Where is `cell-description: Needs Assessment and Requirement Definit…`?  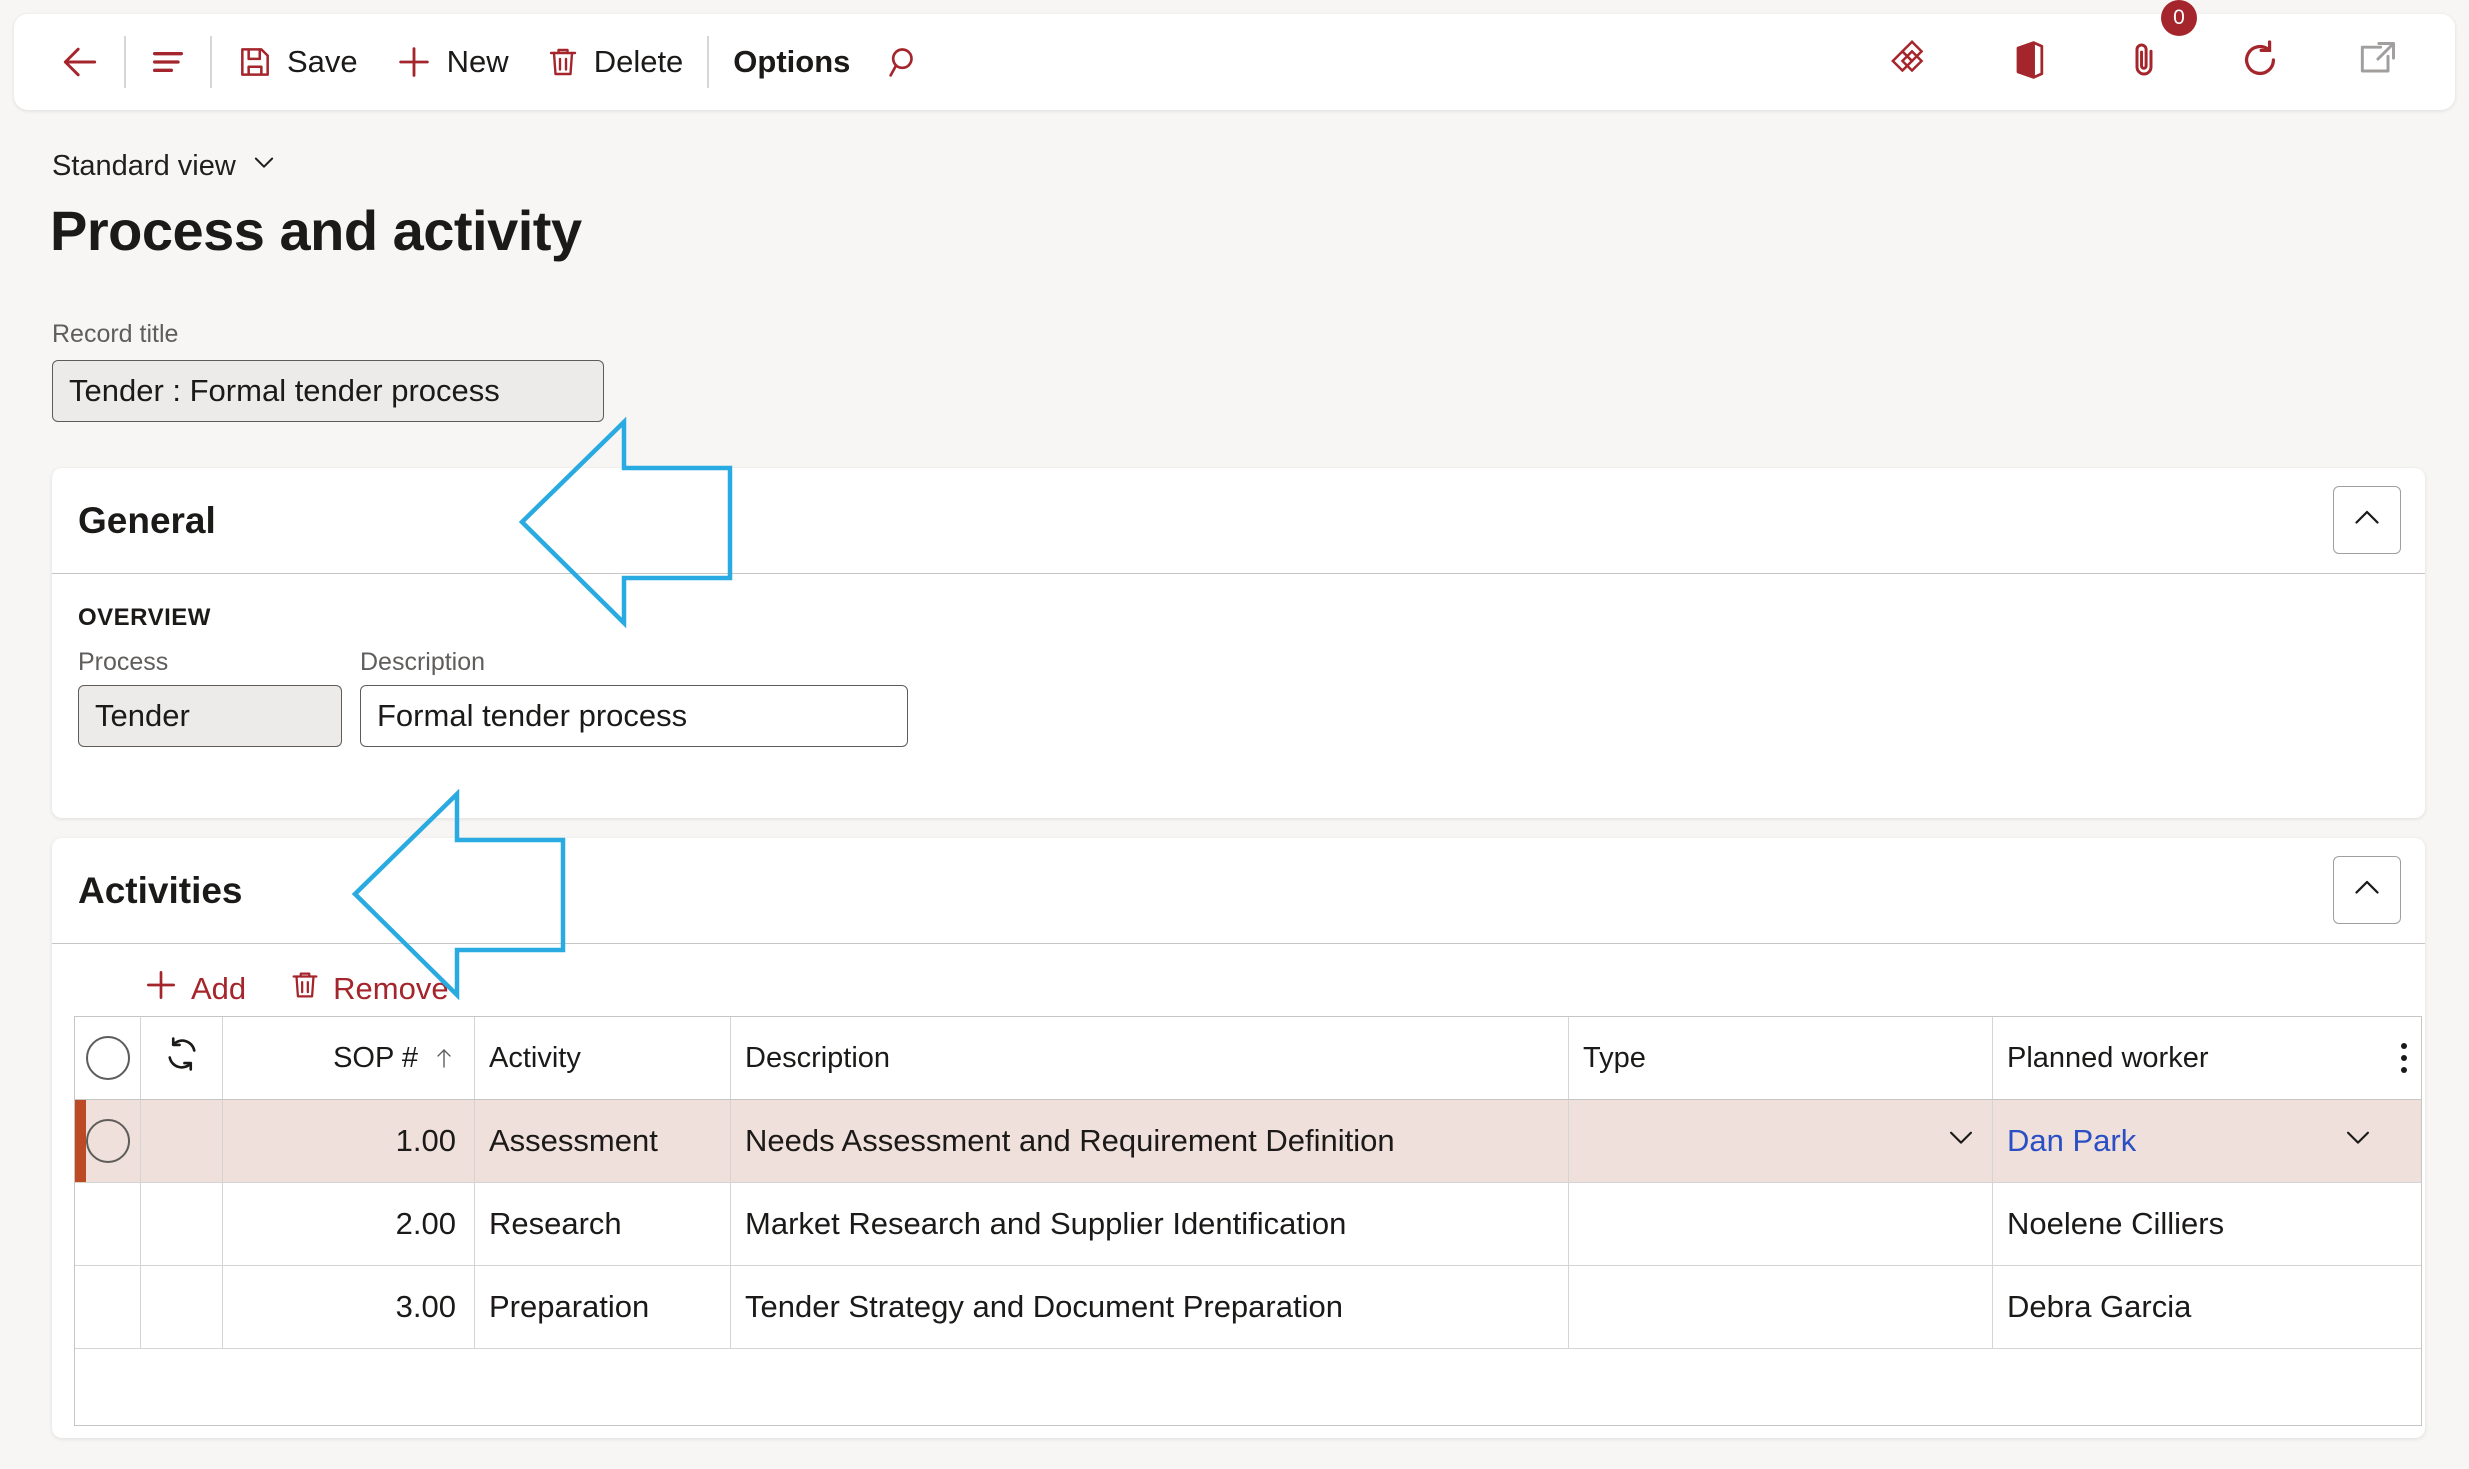
cell-description: Needs Assessment and Requirement Definit… is located at coordinates (1150, 1141).